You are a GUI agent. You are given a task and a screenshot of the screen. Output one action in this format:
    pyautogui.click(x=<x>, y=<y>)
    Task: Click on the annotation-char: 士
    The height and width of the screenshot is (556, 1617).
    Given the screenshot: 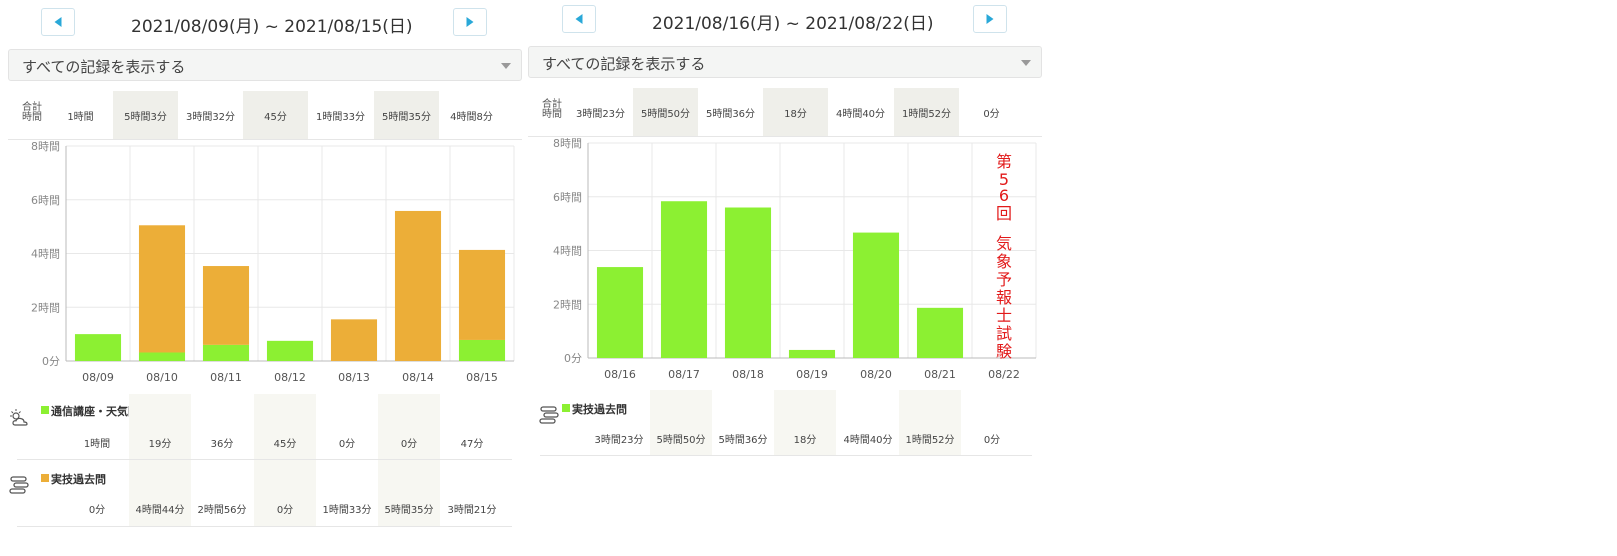 What is the action you would take?
    pyautogui.click(x=1004, y=315)
    